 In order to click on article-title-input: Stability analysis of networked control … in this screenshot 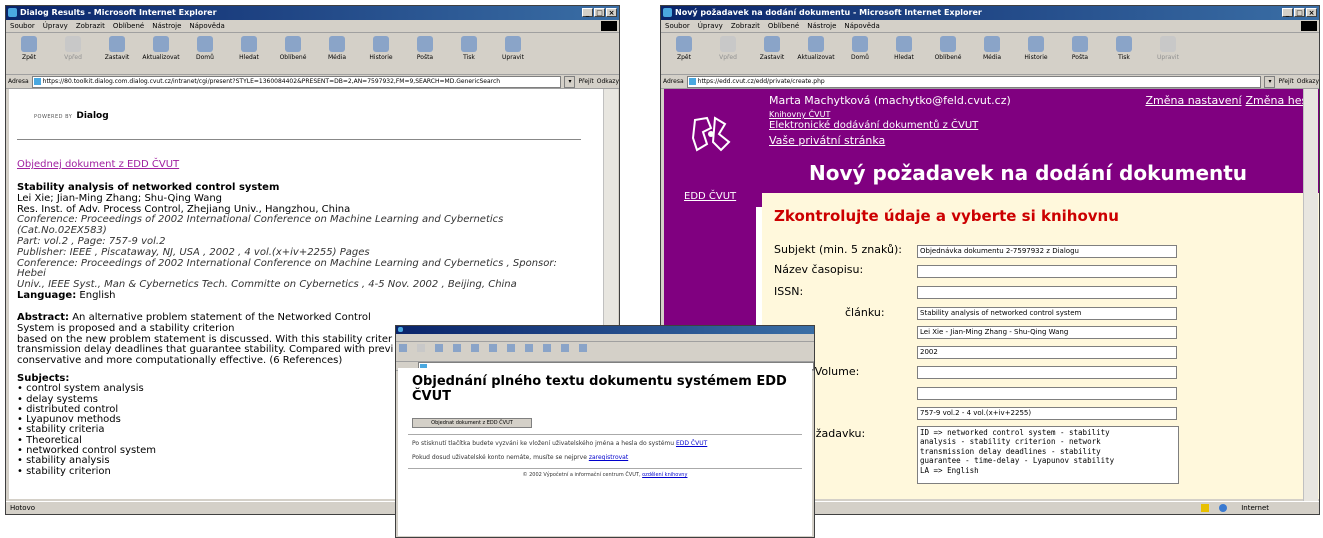, I will do `click(1047, 313)`.